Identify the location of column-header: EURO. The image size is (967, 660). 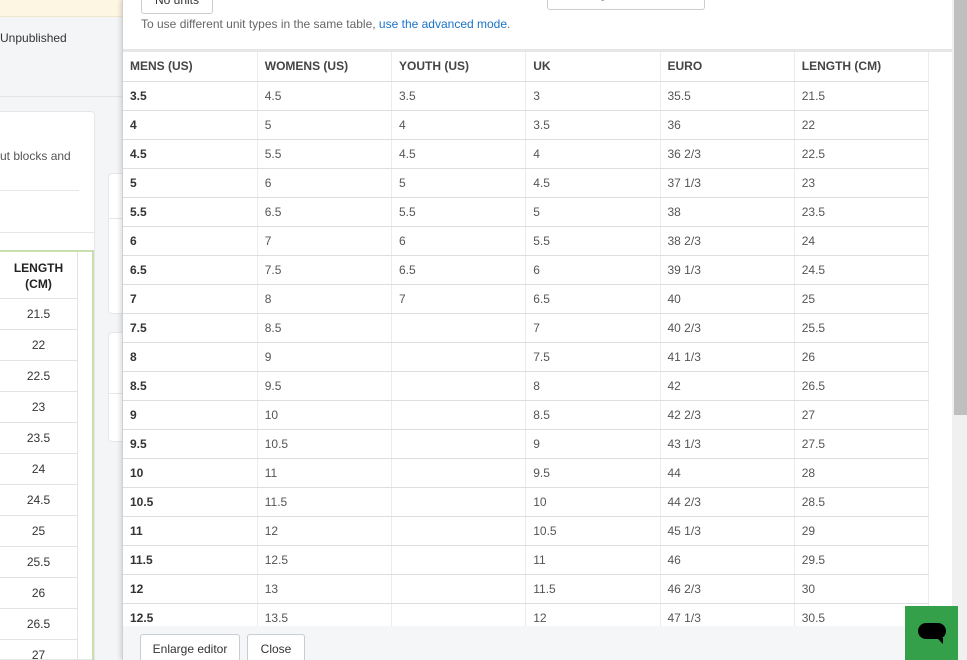
(727, 67).